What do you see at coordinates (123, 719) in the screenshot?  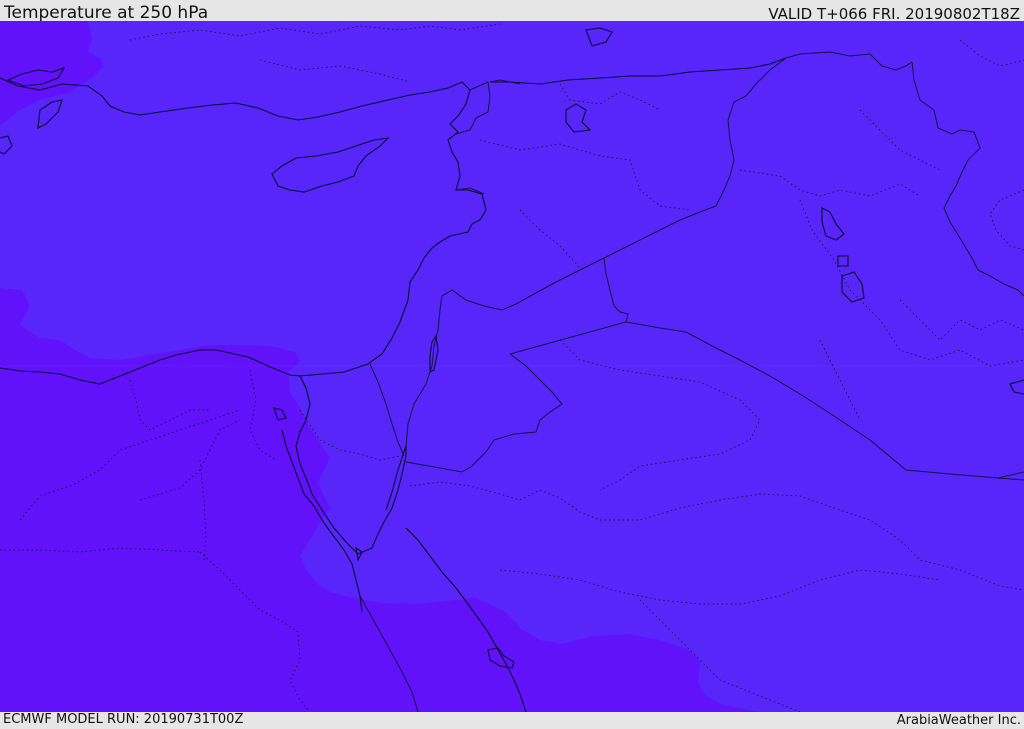 I see `model-run-label: ECMWF MODEL RUN: 20190731T00Z` at bounding box center [123, 719].